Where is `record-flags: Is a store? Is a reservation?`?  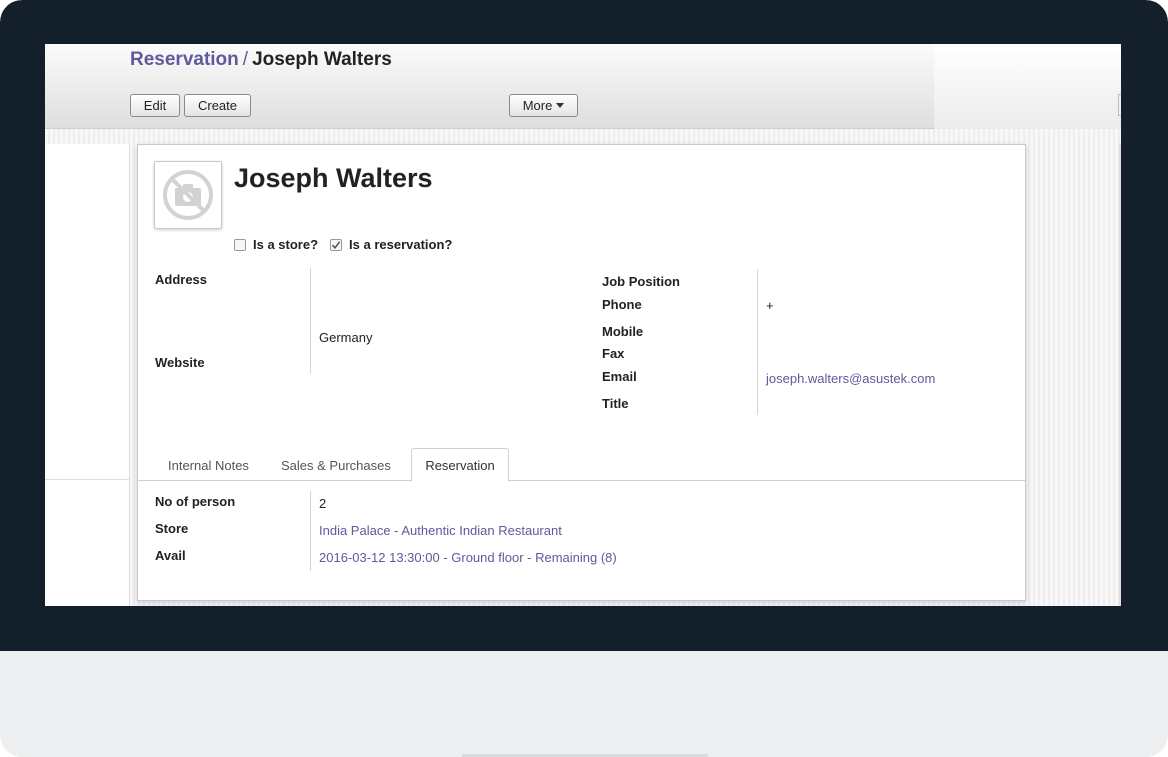
record-flags: Is a store? Is a reservation? is located at coordinates (349, 244).